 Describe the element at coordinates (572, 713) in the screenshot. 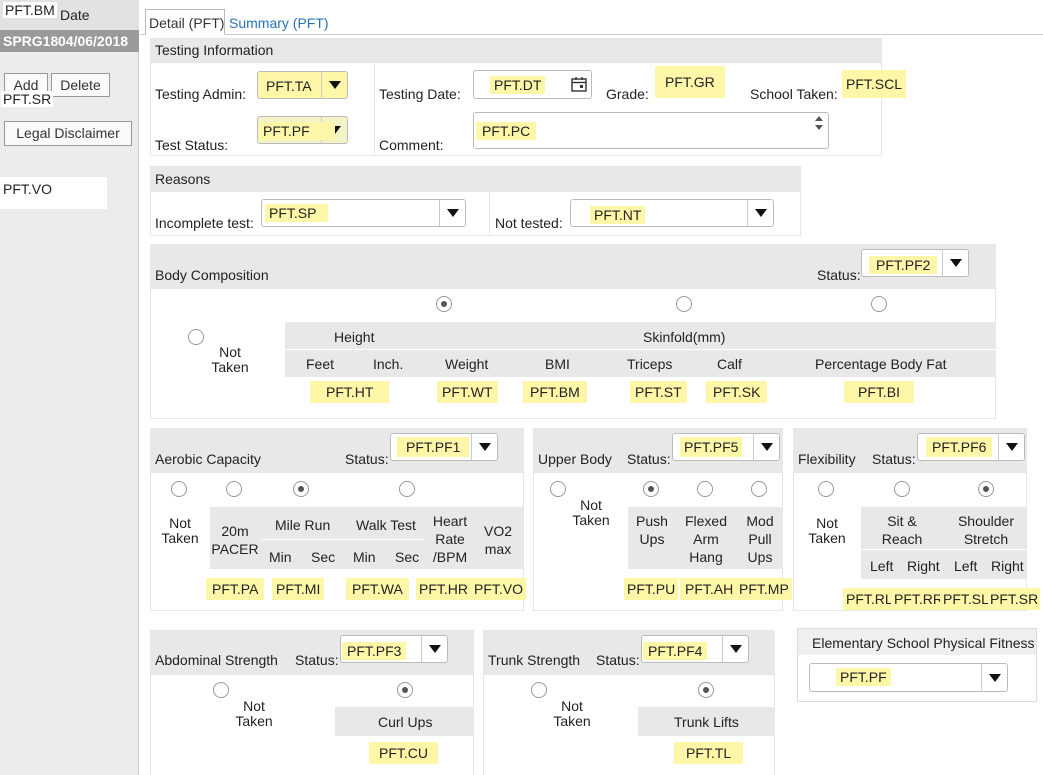

I see `trunk-not-taken-label: Not Taken` at that location.